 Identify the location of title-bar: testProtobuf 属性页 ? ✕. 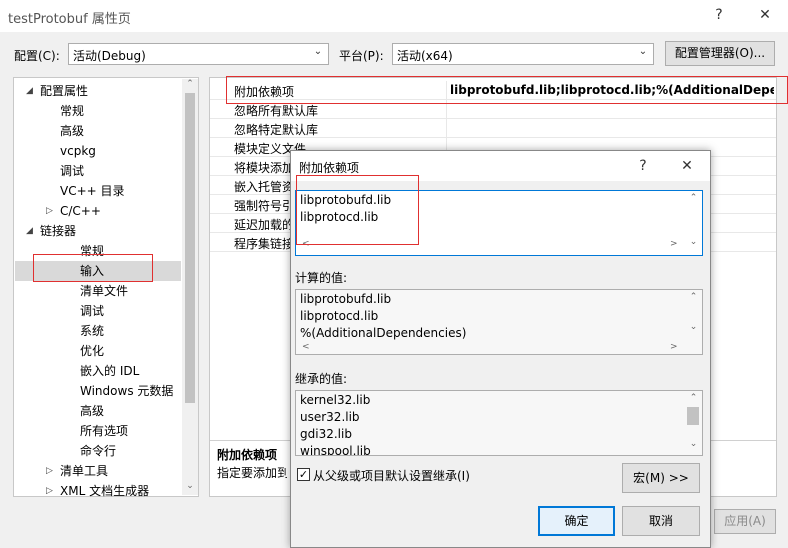
(394, 16).